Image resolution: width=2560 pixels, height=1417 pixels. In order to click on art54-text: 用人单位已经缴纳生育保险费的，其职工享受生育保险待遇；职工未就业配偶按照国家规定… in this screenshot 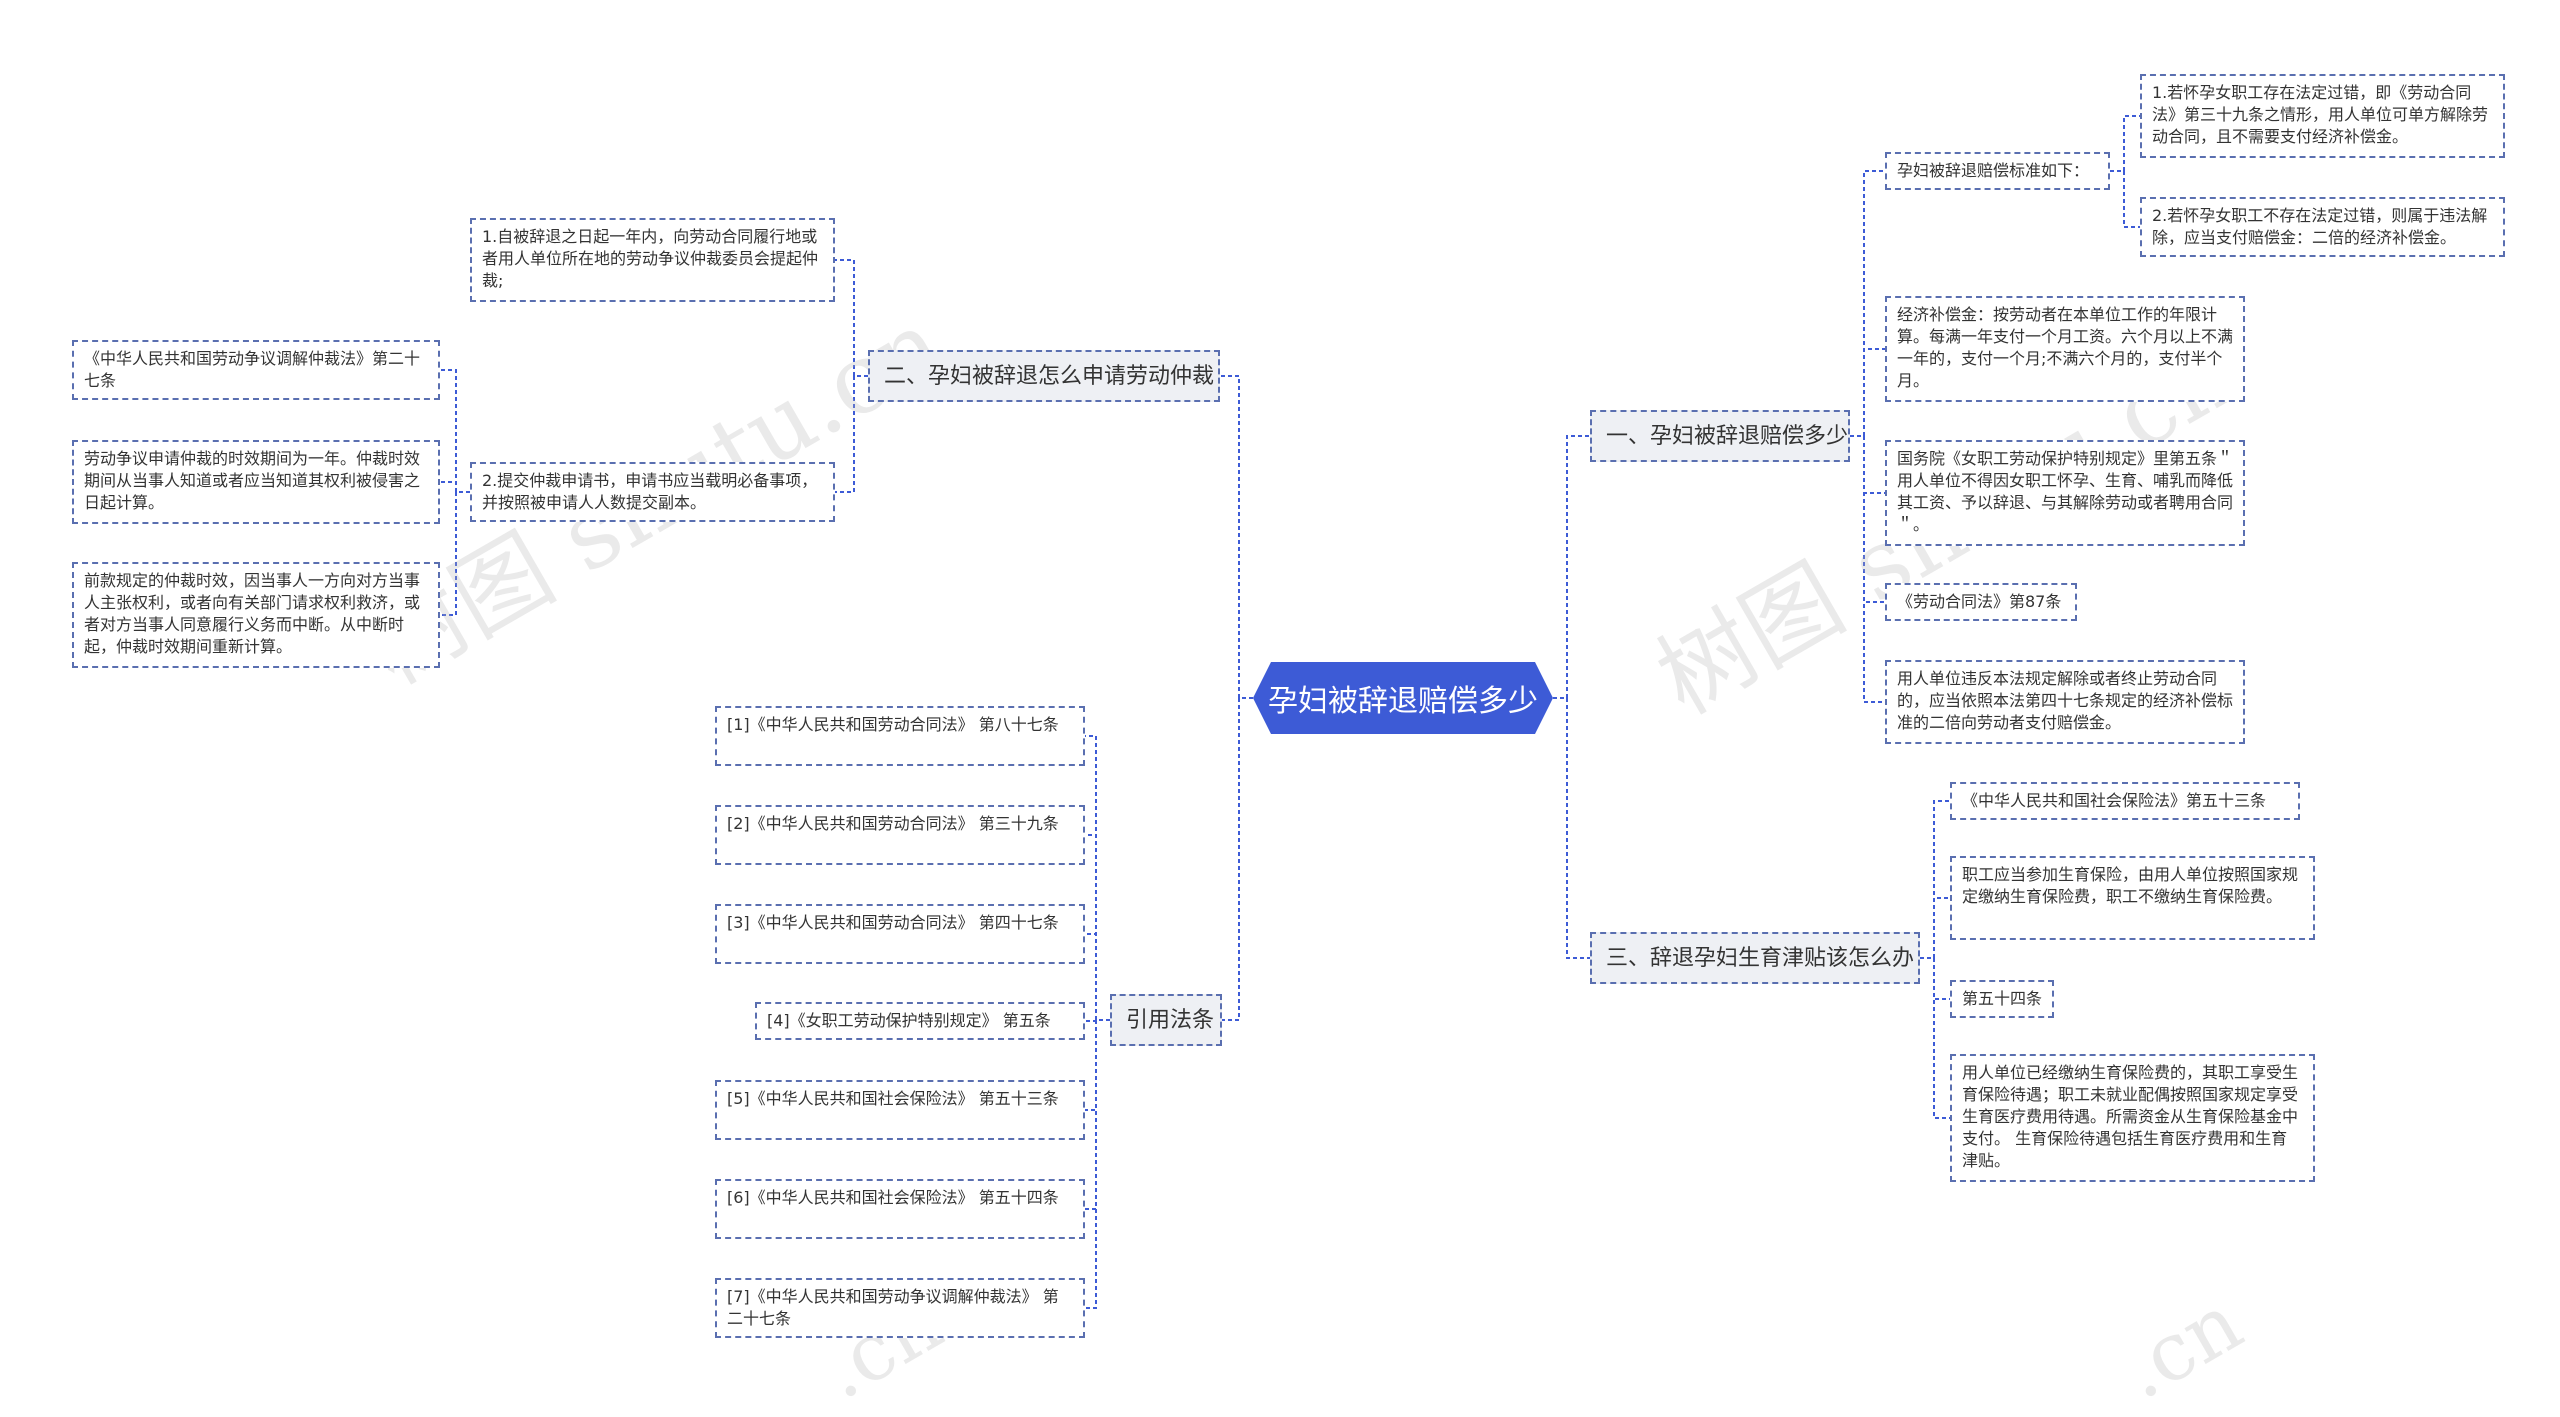, I will do `click(2132, 1118)`.